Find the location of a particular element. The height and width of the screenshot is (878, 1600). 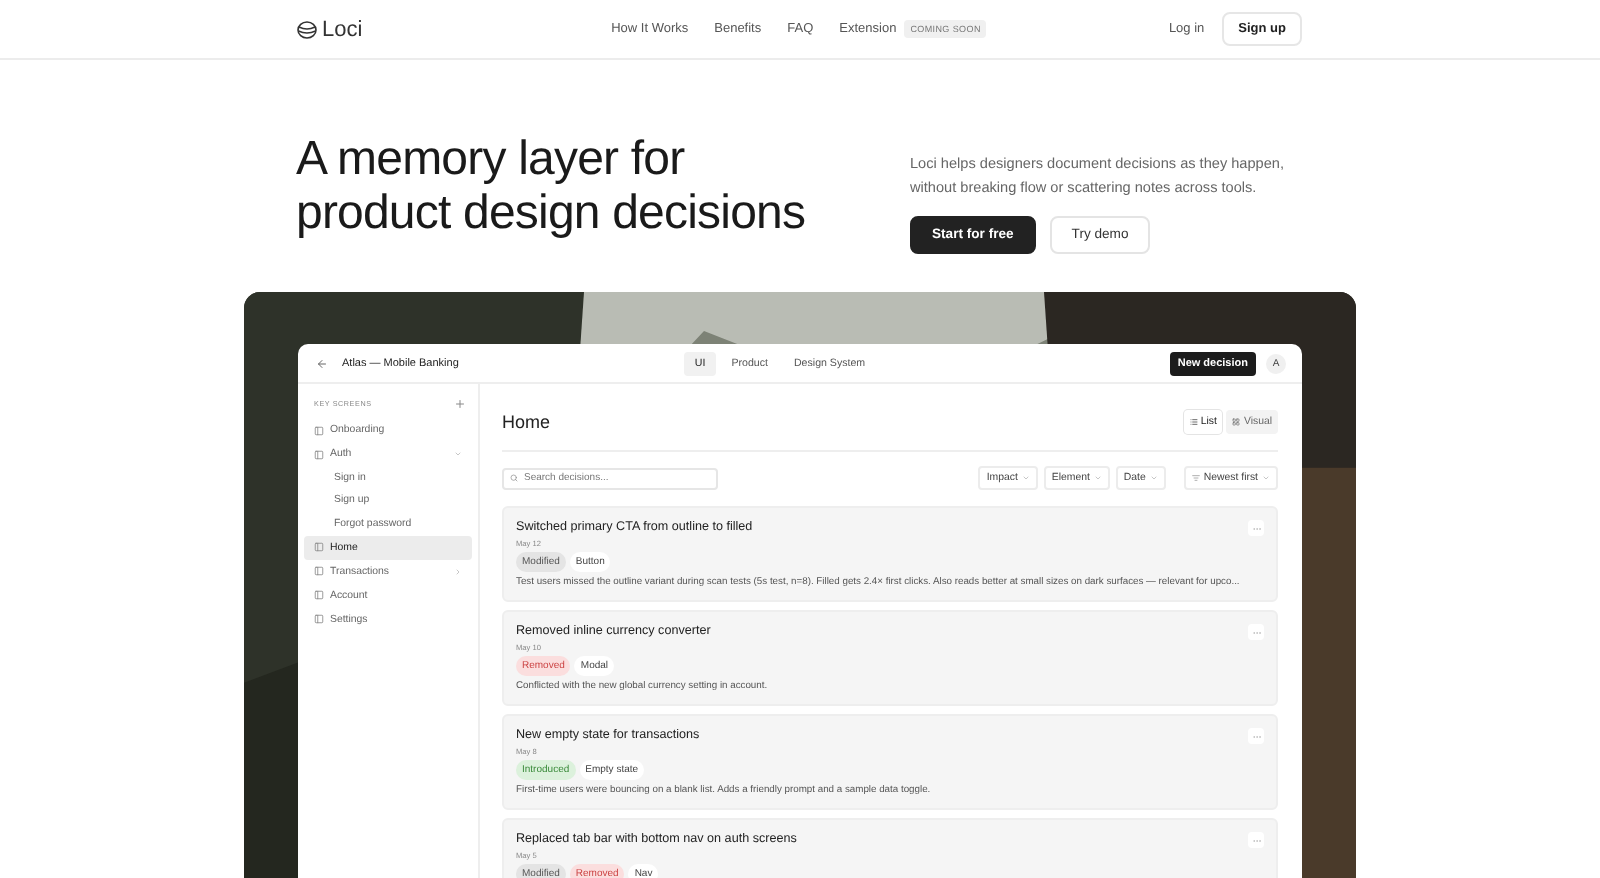

add-icon is located at coordinates (460, 404).